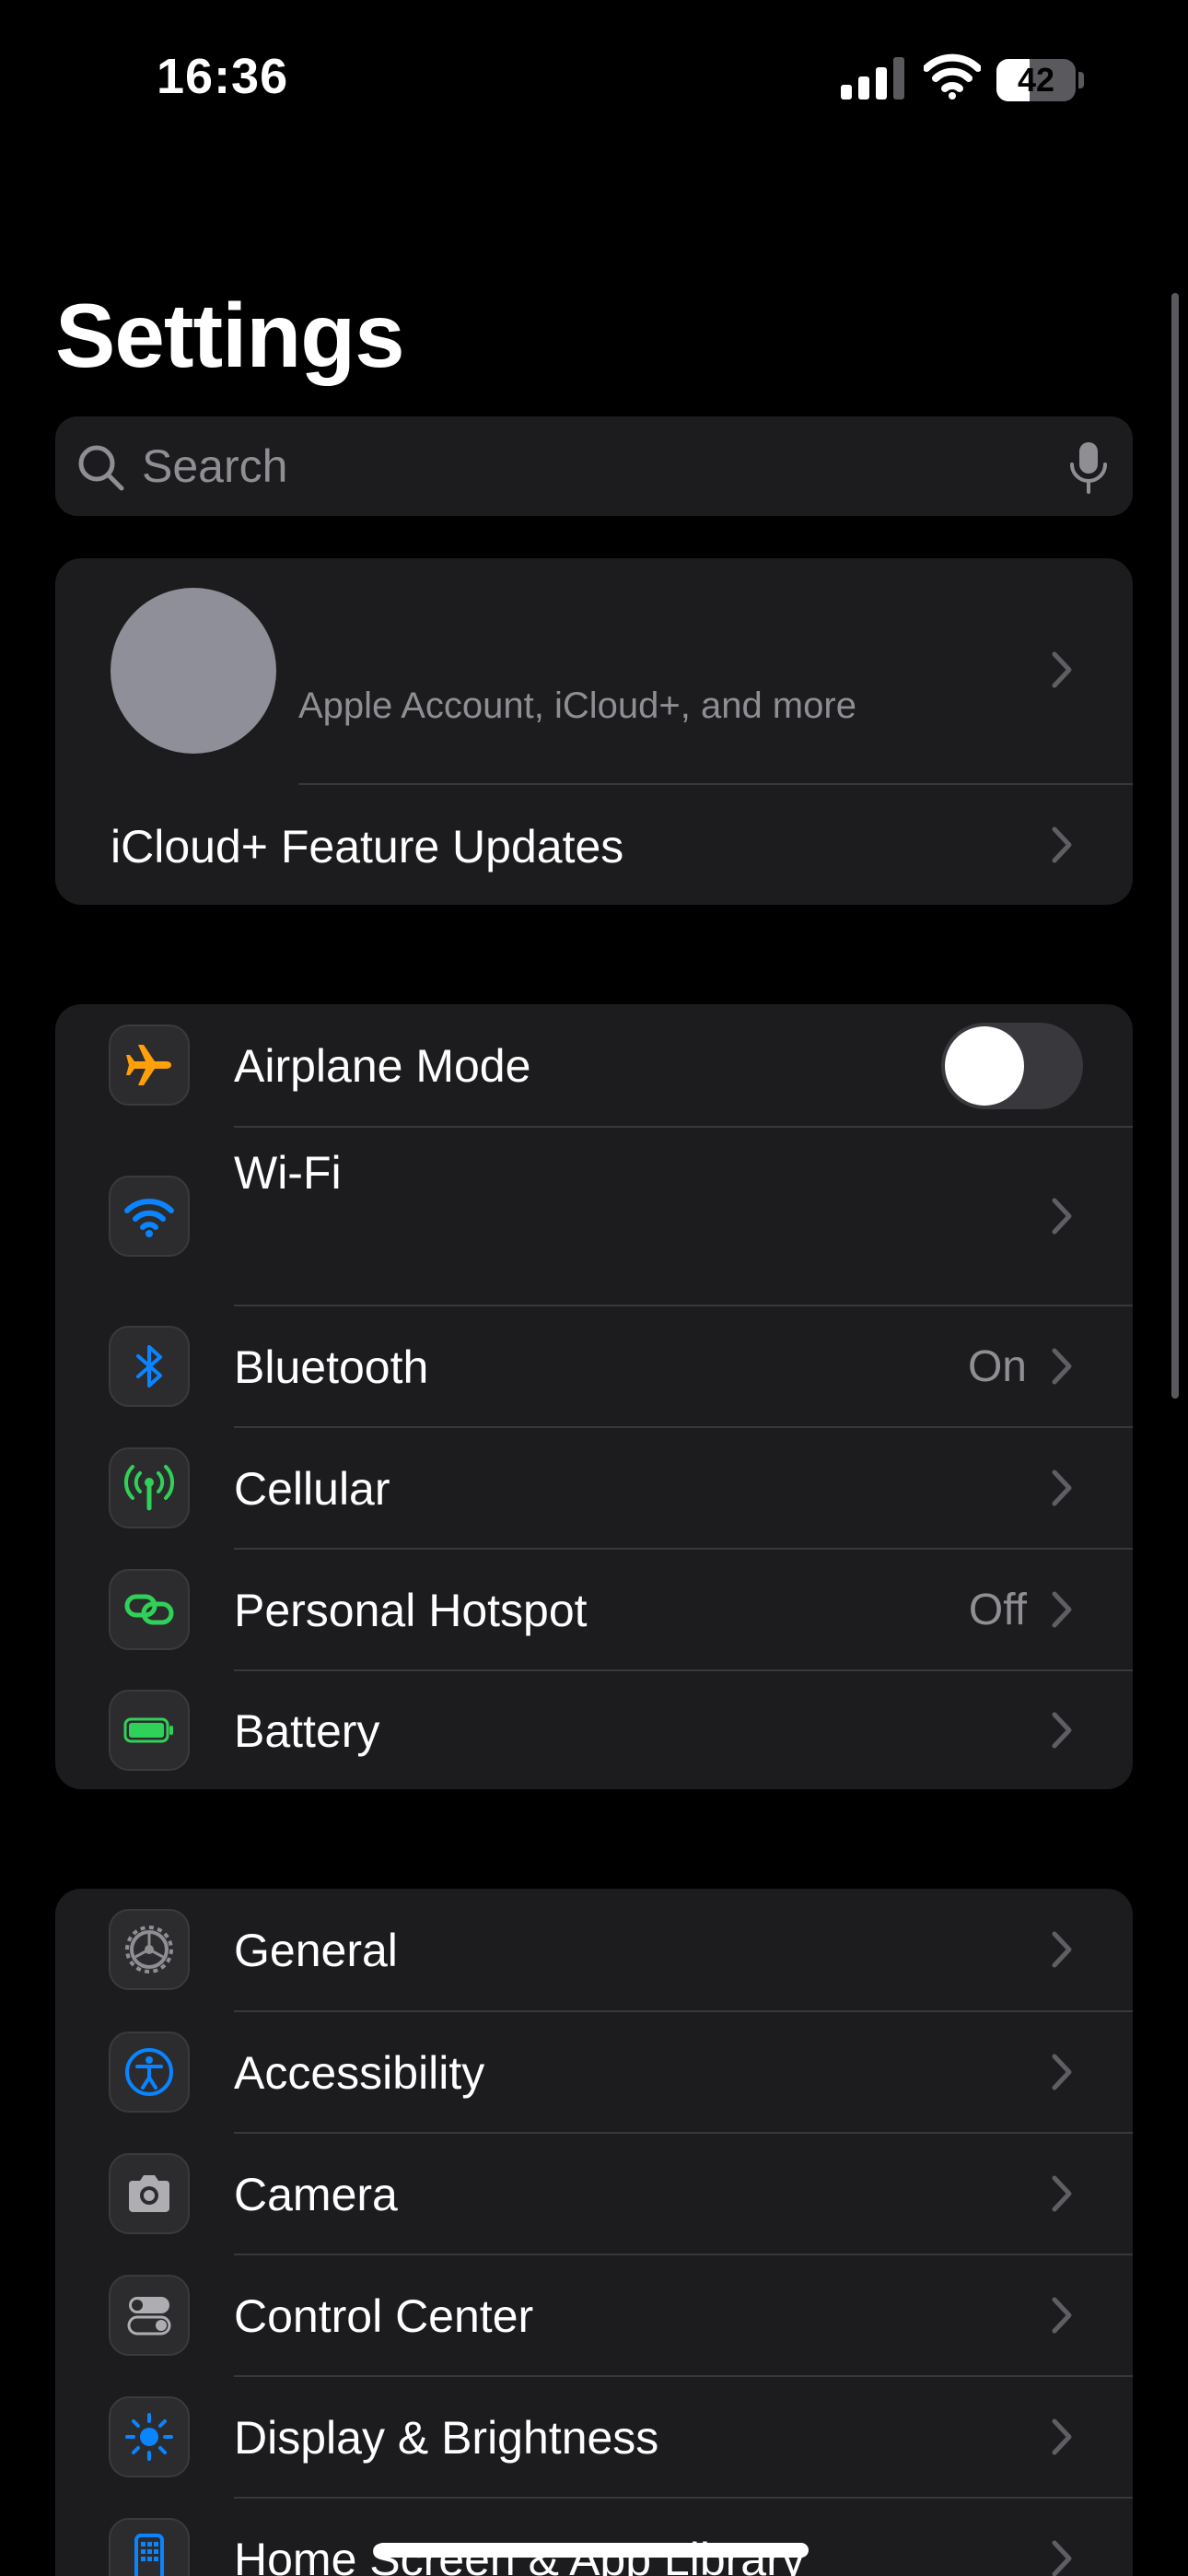 This screenshot has height=2576, width=1188. Describe the element at coordinates (312, 1489) in the screenshot. I see `cellular-label: Cellular` at that location.